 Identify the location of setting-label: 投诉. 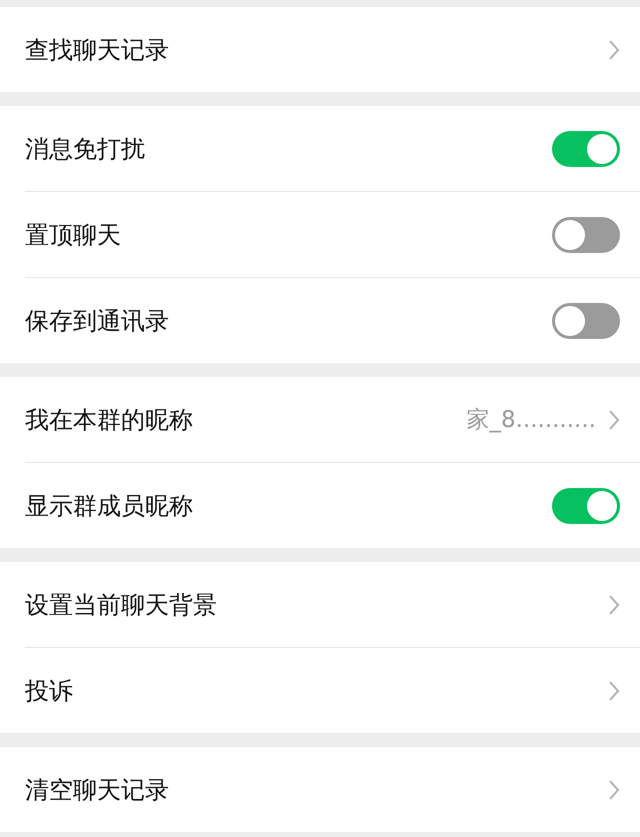
(316, 690).